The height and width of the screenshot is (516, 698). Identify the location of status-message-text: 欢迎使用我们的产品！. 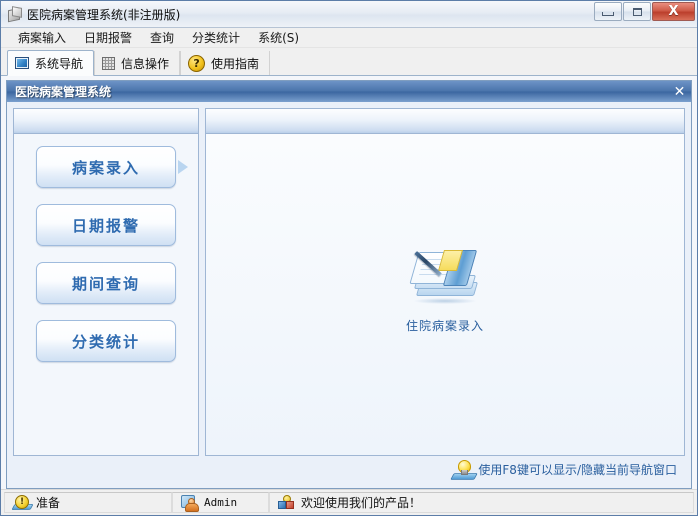
(361, 503).